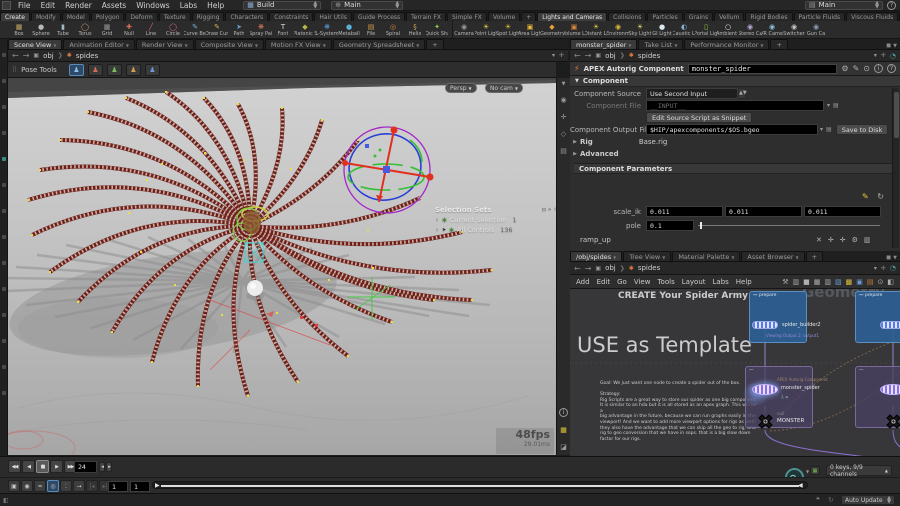  What do you see at coordinates (640, 29) in the screenshot?
I see `shelf-tool-sky-light: ☀ Sky Light` at bounding box center [640, 29].